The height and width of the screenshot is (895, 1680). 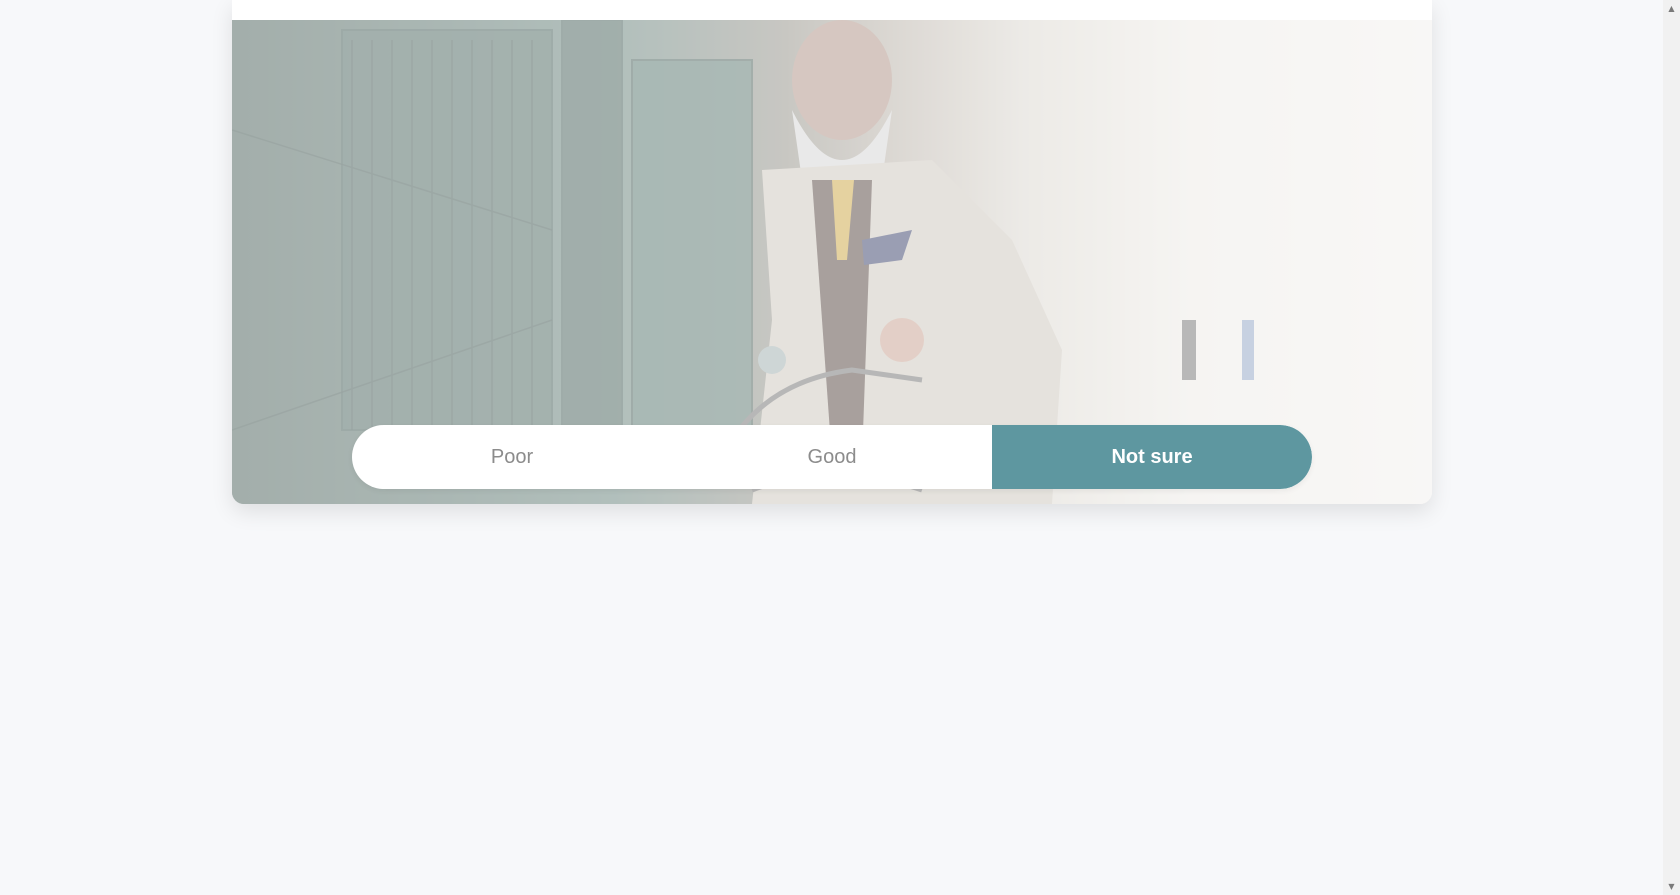 I want to click on rating-options: Poor Good Not sure, so click(x=832, y=457).